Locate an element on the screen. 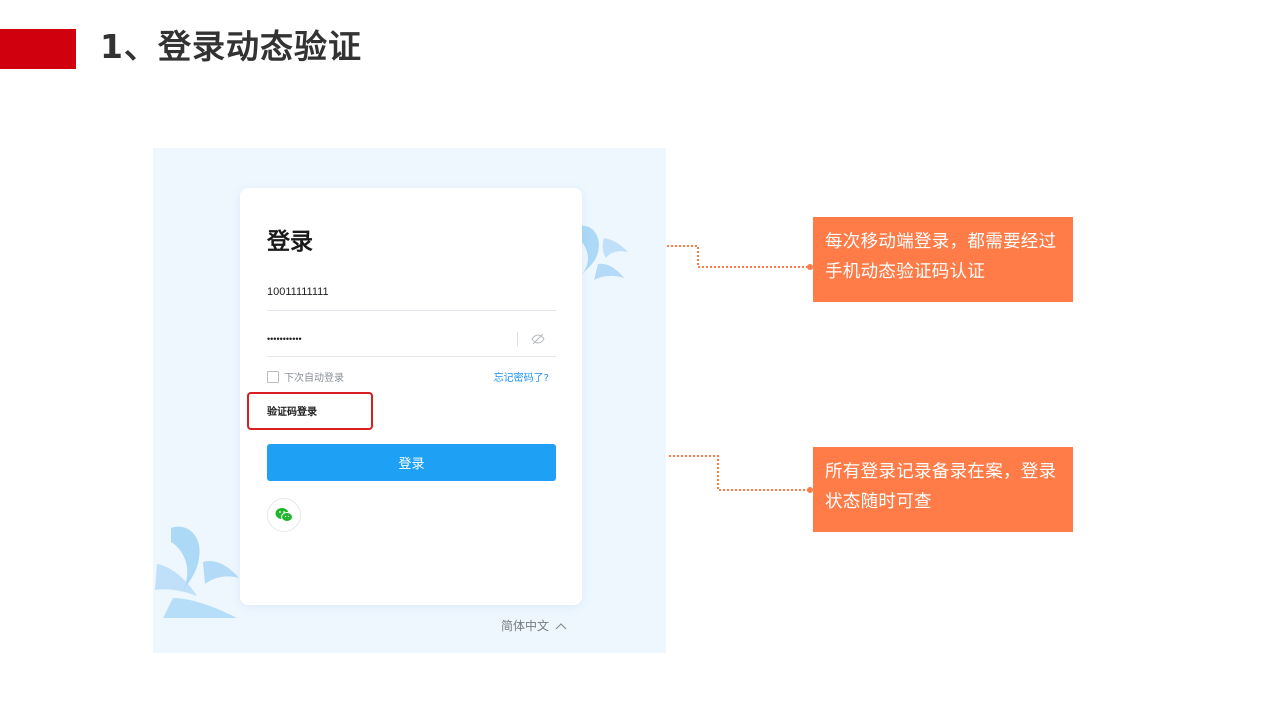 The height and width of the screenshot is (713, 1267). callout-login-records: 所有登录记录备录在案，登录状态随时可查 is located at coordinates (943, 489).